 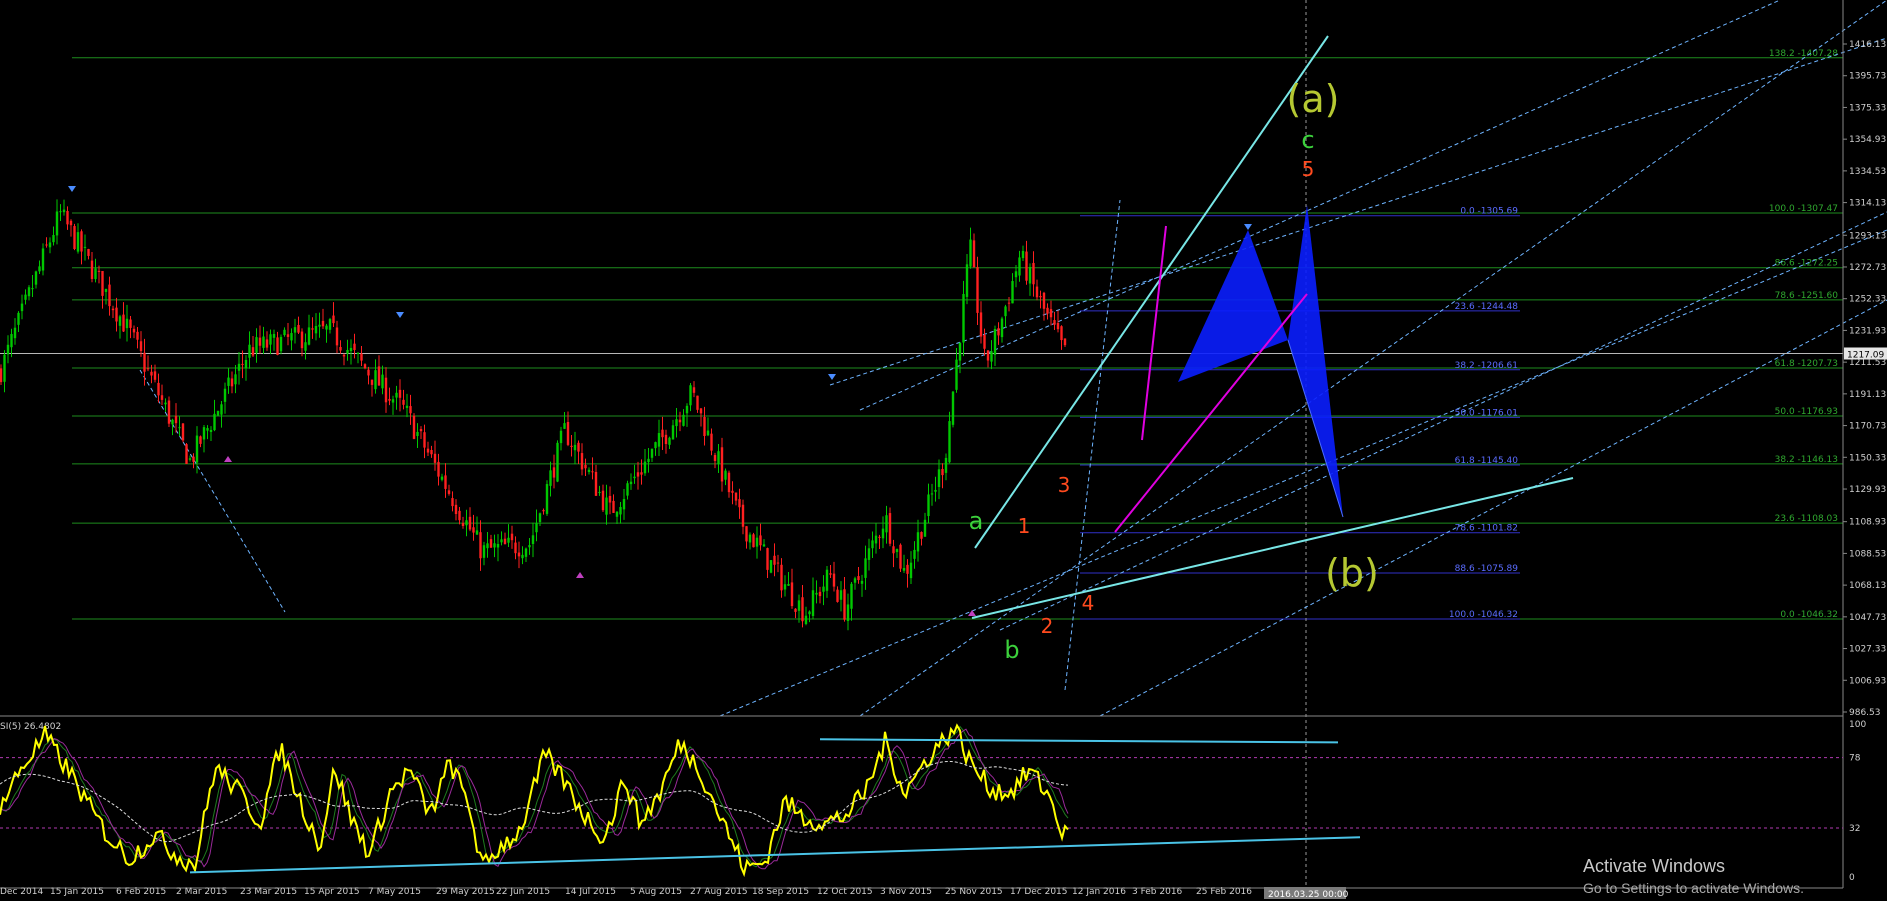 I want to click on fib-left-level-label: 61.8 -1145.40, so click(x=1487, y=461).